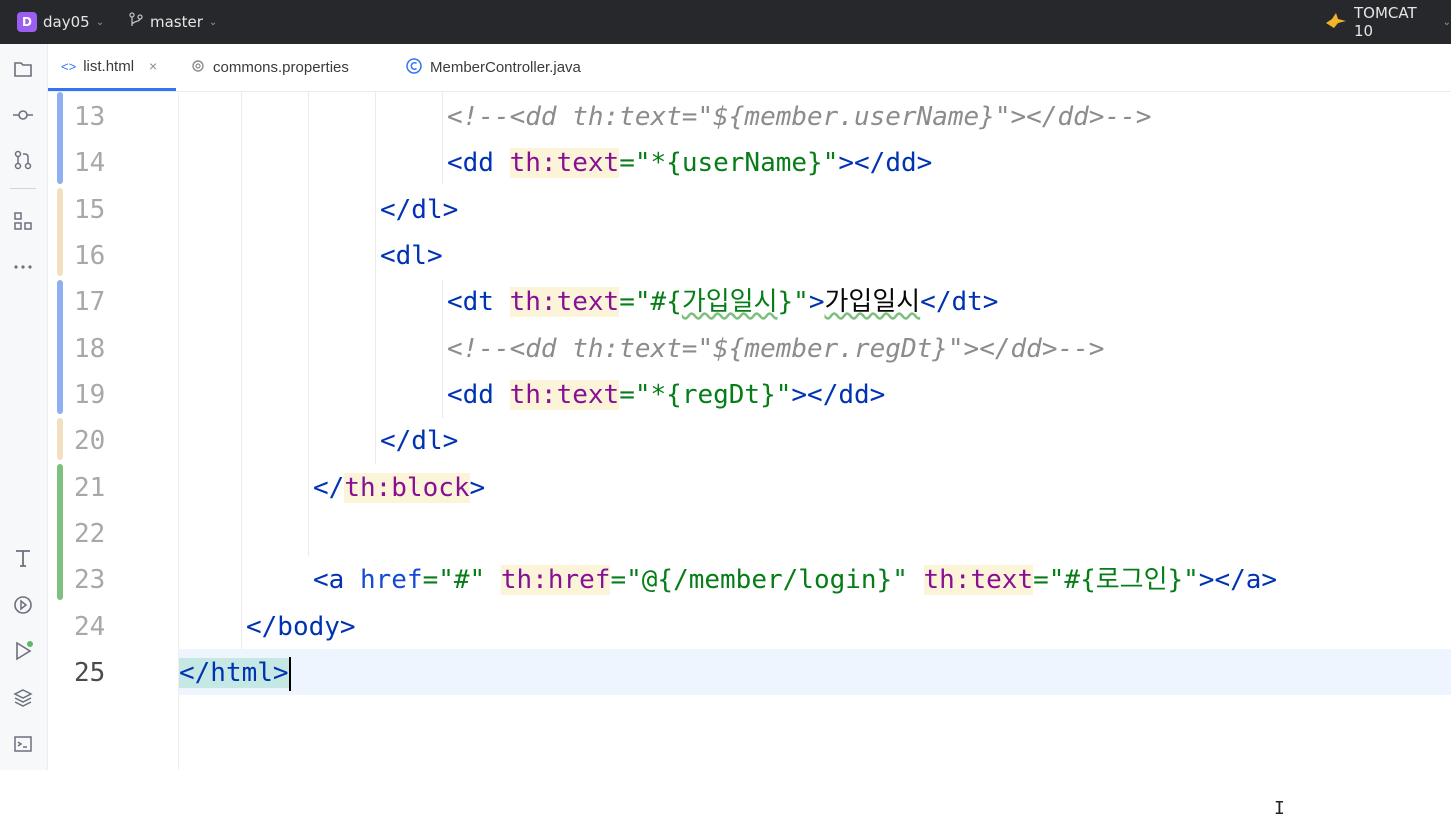  Describe the element at coordinates (815, 672) in the screenshot. I see `current-line-highlight` at that location.